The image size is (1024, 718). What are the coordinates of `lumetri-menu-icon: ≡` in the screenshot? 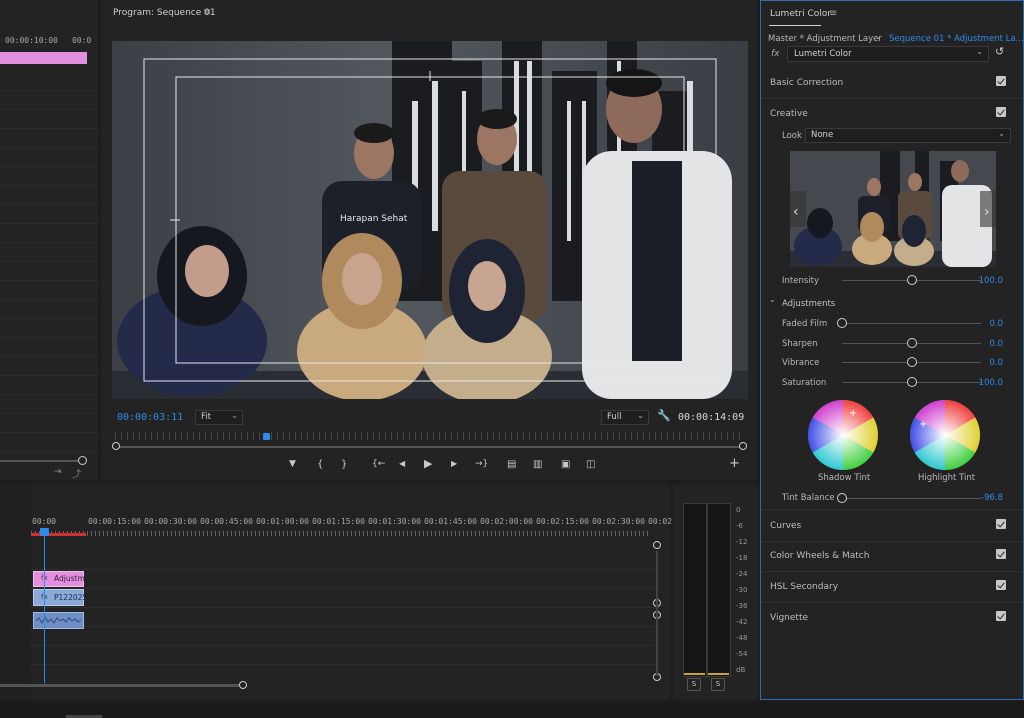 It's located at (833, 13).